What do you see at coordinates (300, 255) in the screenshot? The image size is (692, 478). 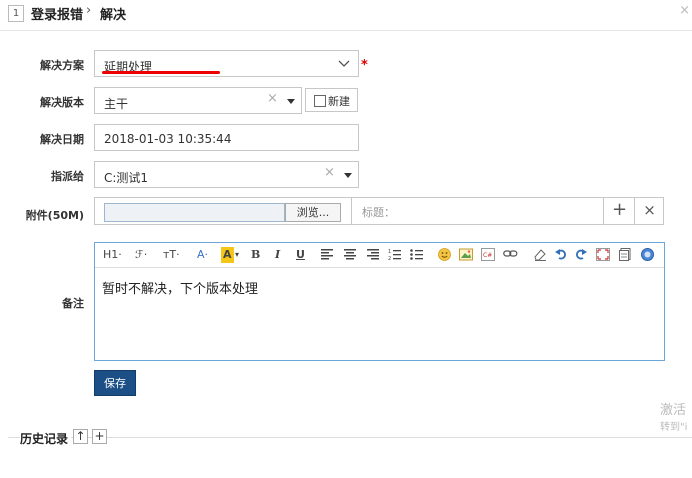 I see `underline-button: U` at bounding box center [300, 255].